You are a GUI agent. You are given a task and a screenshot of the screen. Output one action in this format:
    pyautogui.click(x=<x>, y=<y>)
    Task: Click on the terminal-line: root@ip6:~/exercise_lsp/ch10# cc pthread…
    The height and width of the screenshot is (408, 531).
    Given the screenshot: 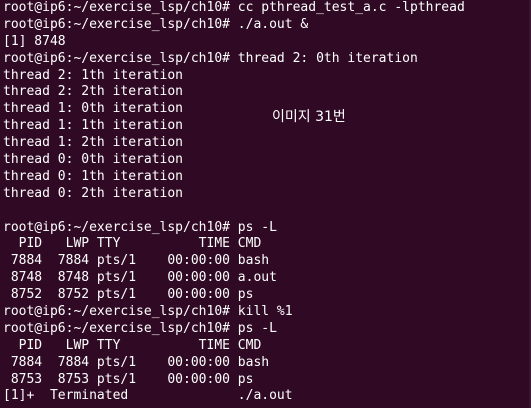 What is the action you would take?
    pyautogui.click(x=234, y=7)
    